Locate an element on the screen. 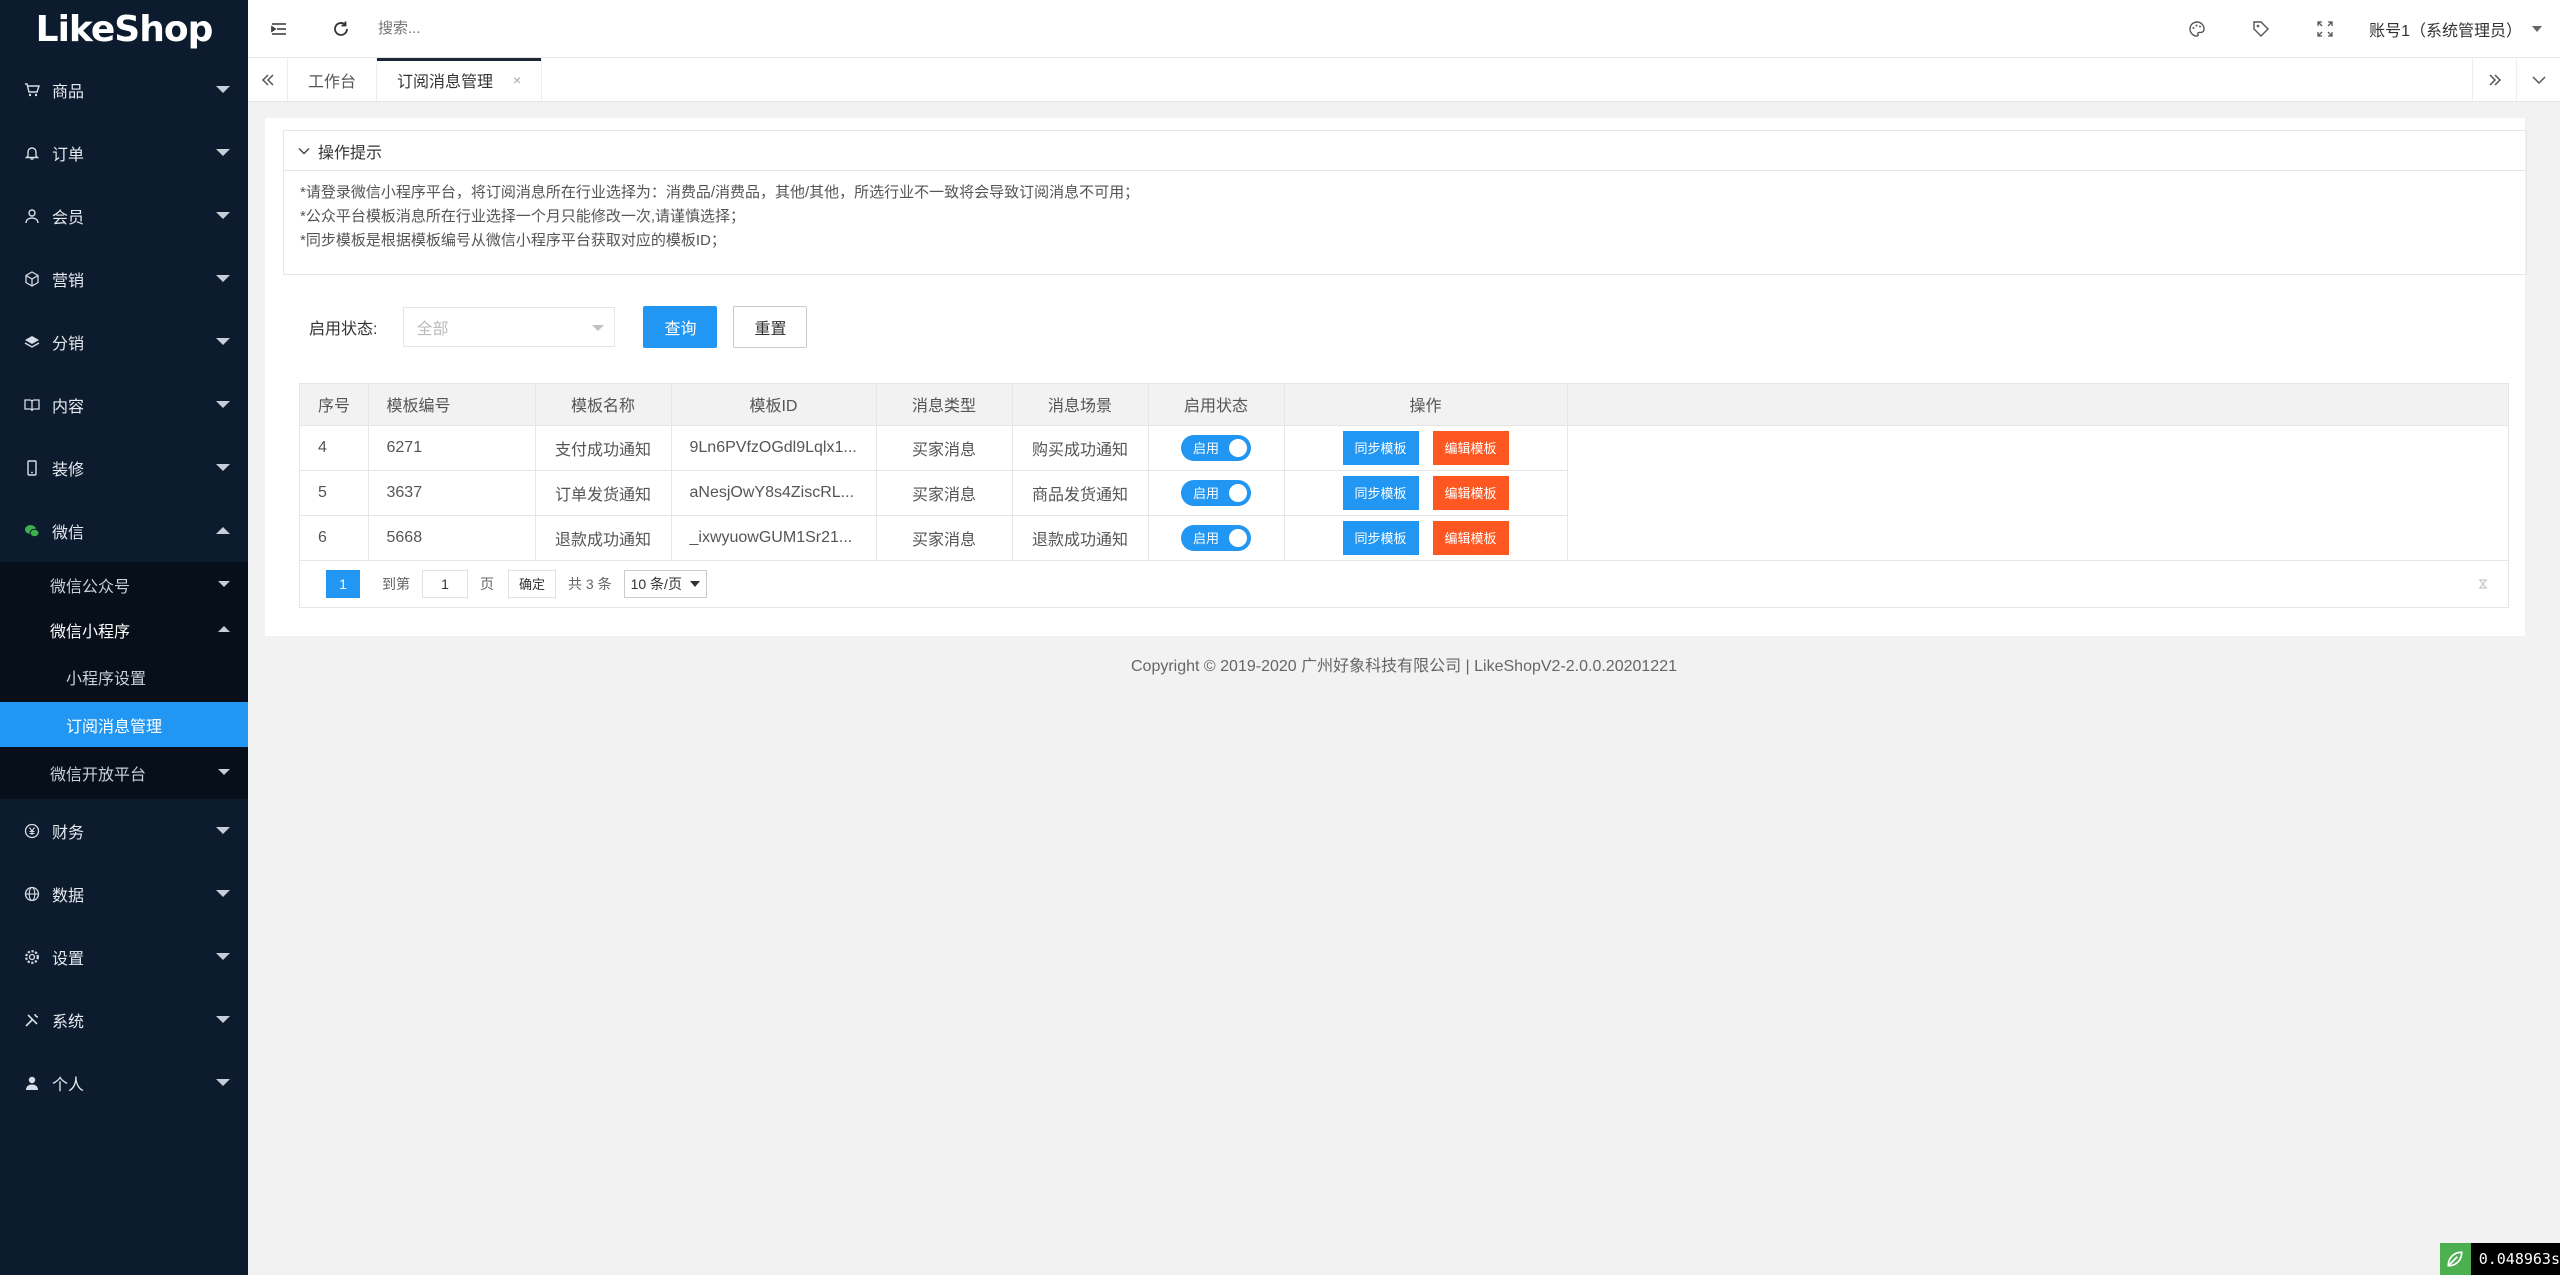 The image size is (2560, 1275). total-count: 共 3 条 is located at coordinates (590, 583).